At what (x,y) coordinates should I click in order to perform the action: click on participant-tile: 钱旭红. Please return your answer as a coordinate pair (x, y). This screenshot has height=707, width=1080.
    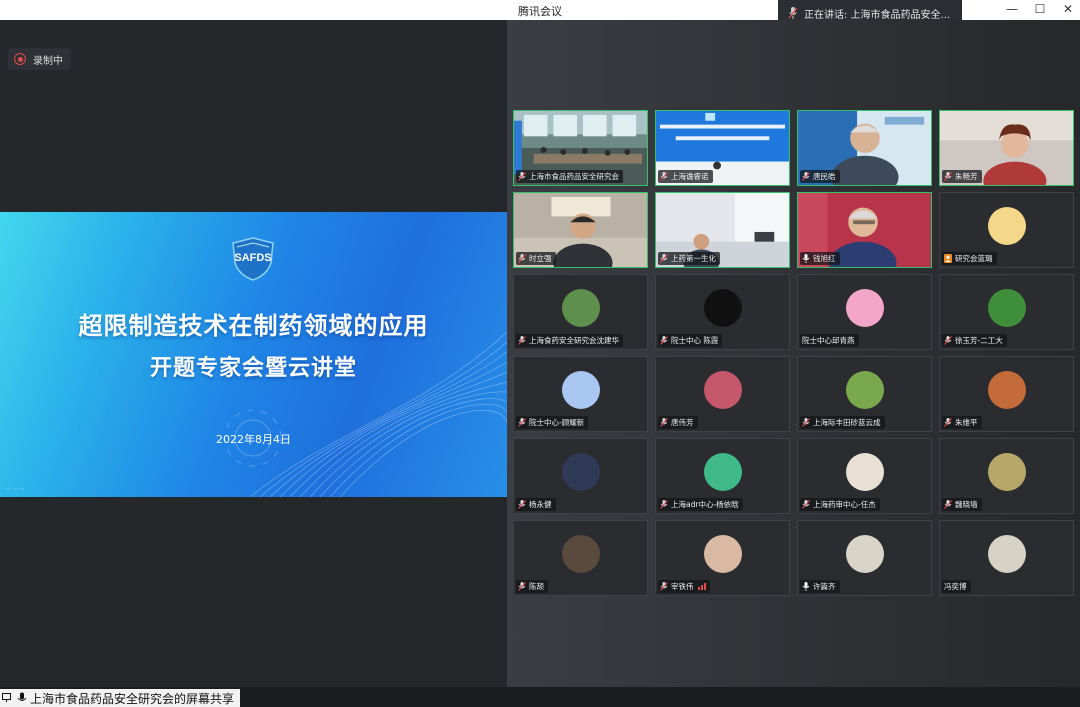
    Looking at the image, I should click on (864, 230).